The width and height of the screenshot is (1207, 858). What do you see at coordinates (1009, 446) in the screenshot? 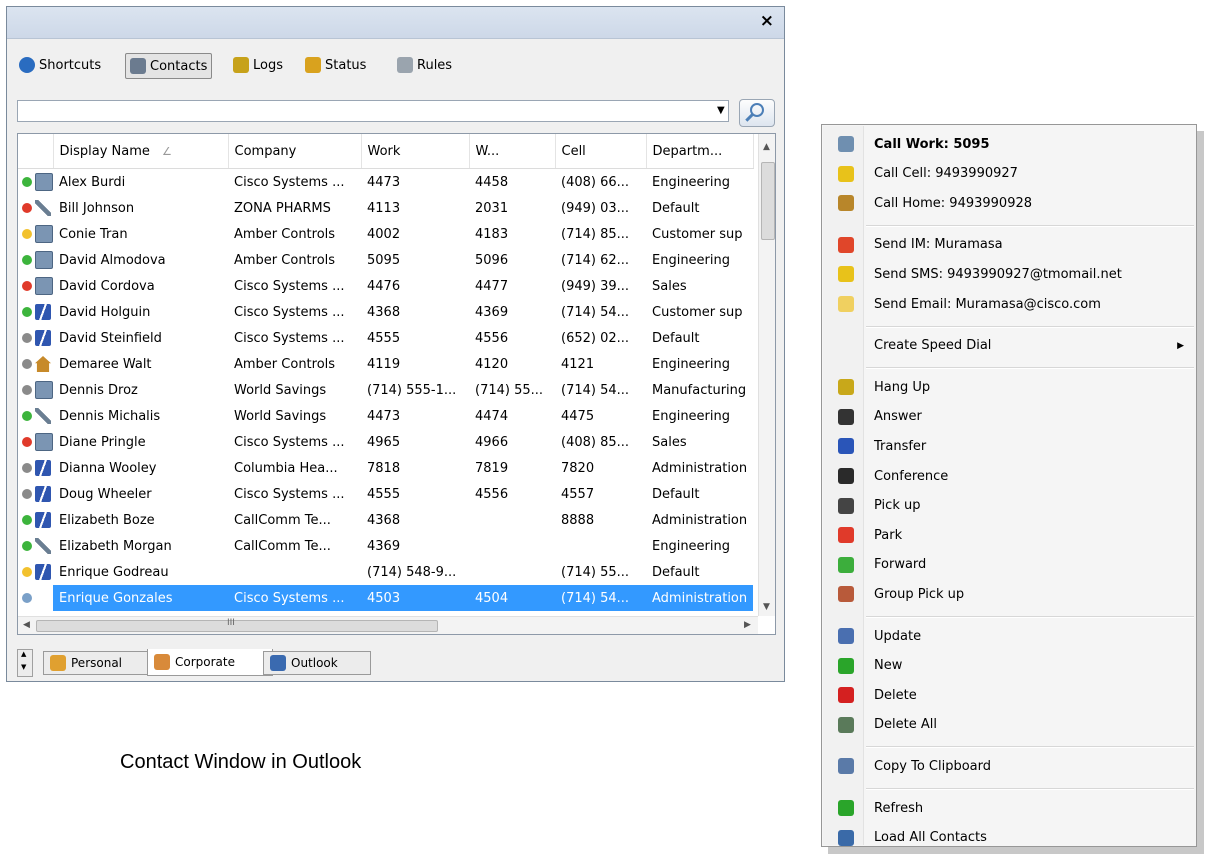
I see `menu-item-transfer: Transfer` at bounding box center [1009, 446].